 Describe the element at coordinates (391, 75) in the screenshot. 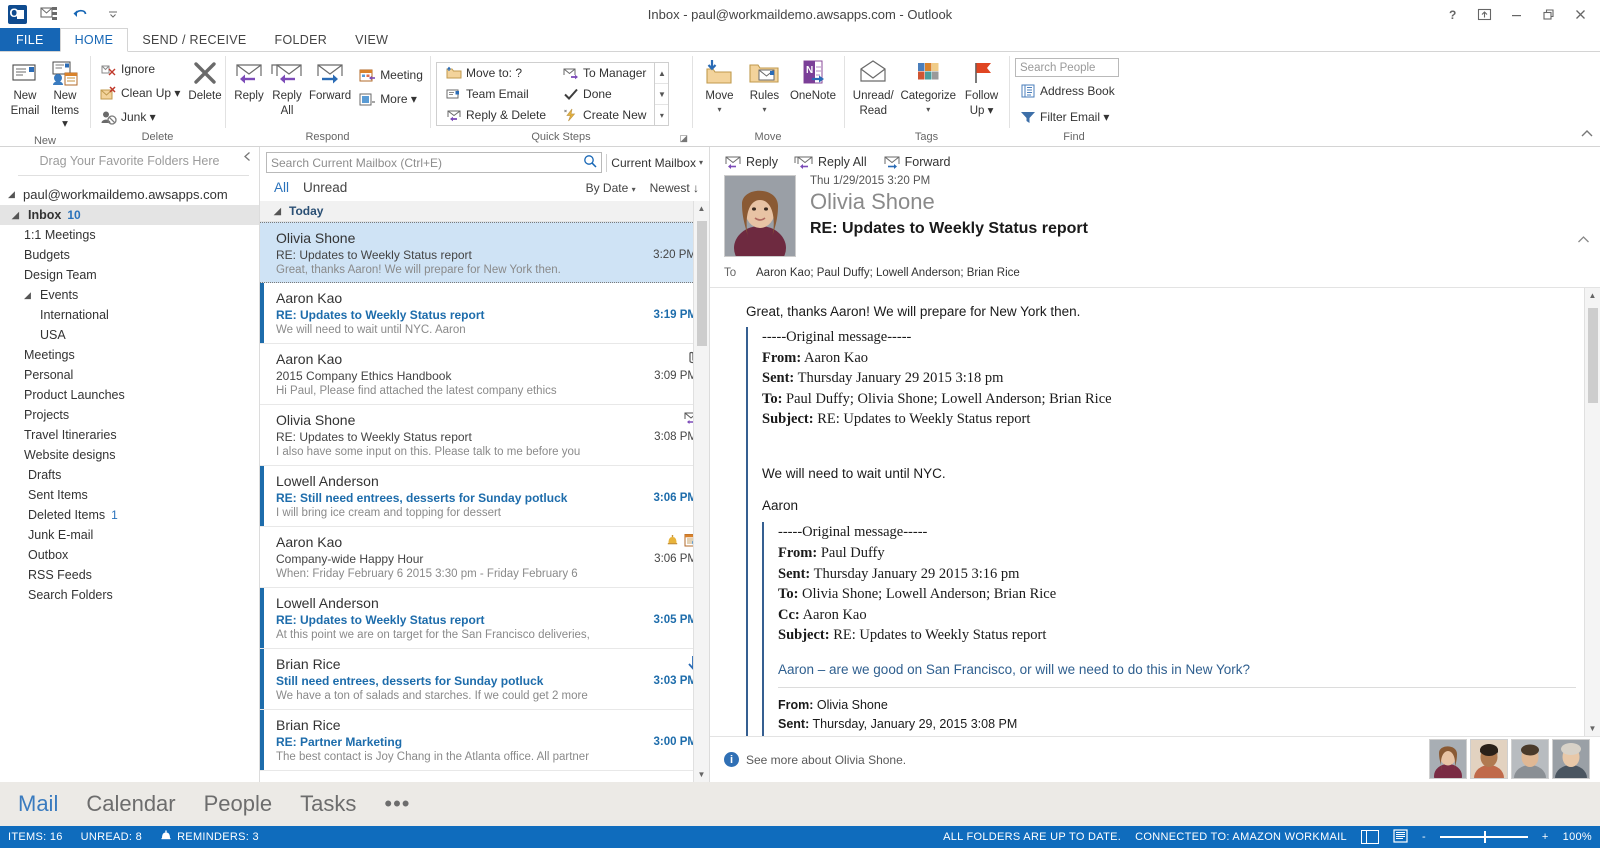

I see `meeting-button: Meeting` at that location.